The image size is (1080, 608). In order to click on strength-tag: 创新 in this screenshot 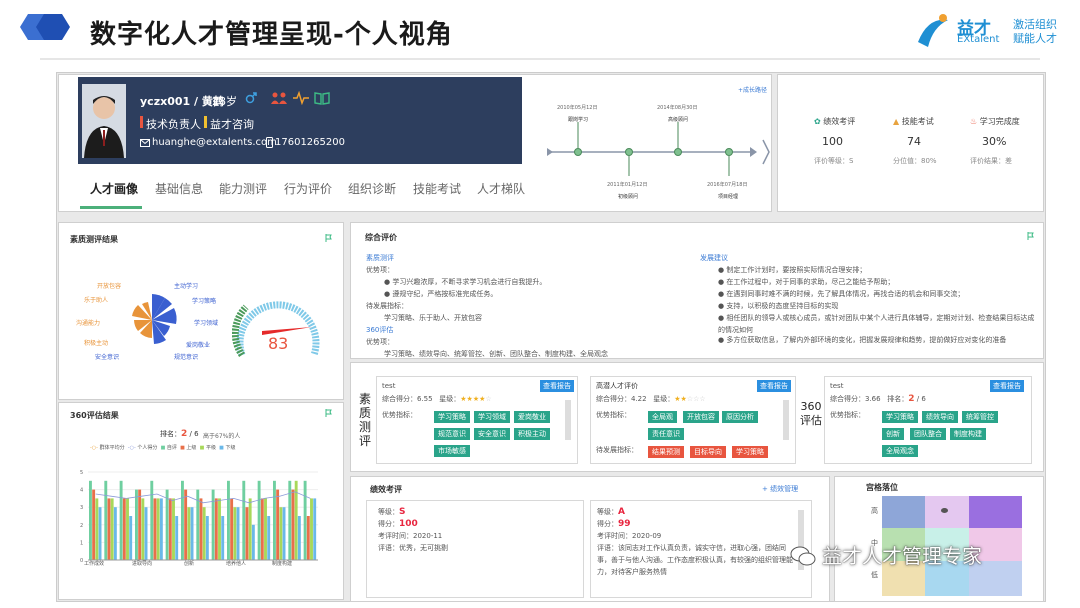, I will do `click(893, 434)`.